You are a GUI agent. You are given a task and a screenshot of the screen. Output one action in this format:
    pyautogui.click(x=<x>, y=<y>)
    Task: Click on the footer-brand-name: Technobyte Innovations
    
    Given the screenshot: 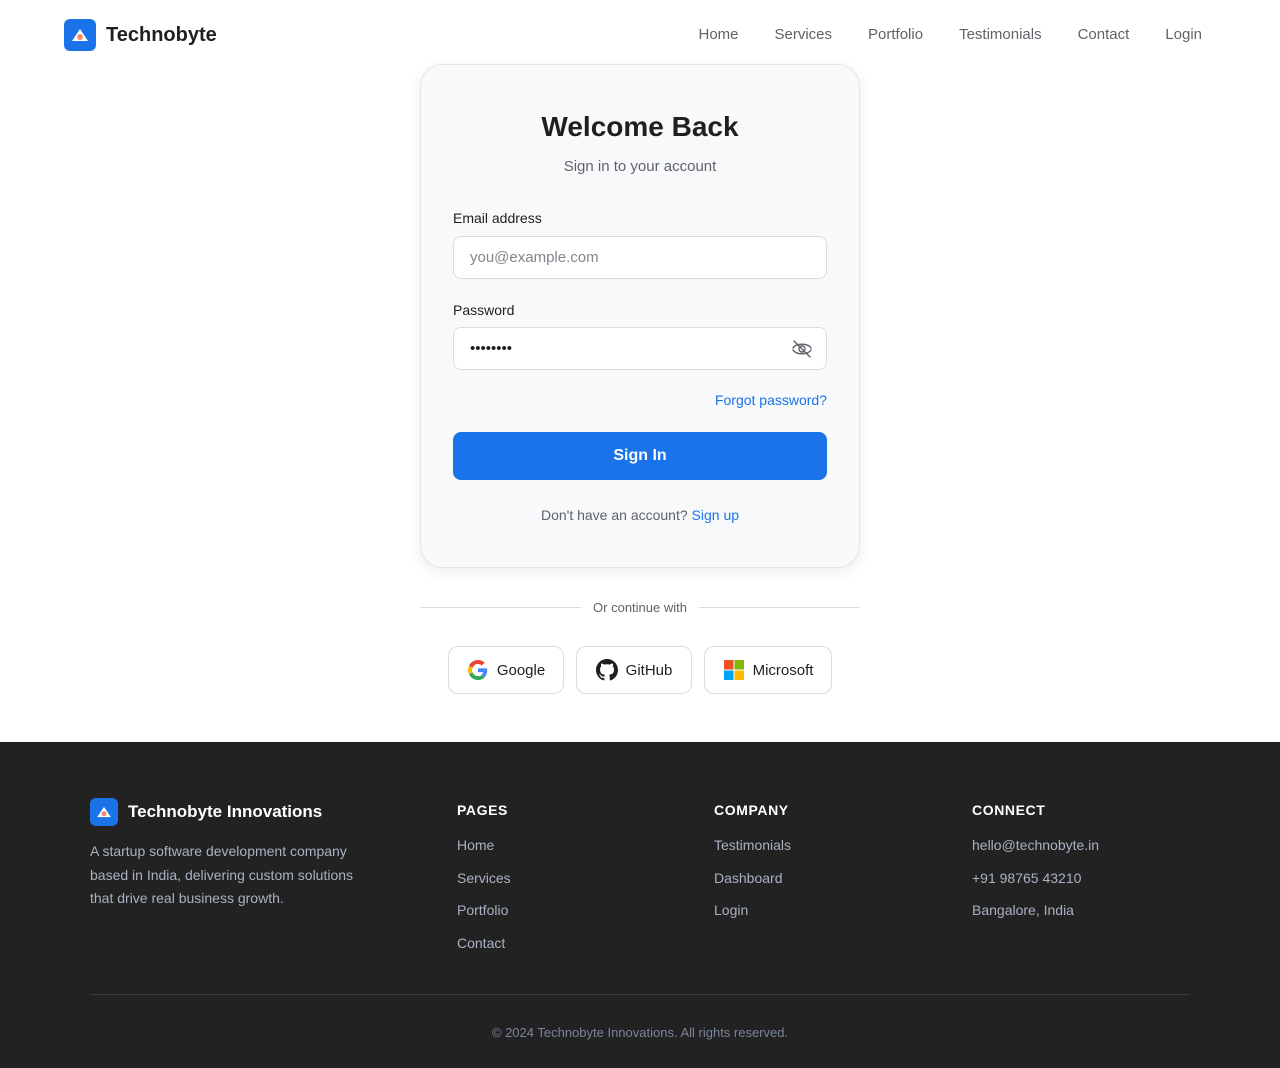 What is the action you would take?
    pyautogui.click(x=225, y=811)
    